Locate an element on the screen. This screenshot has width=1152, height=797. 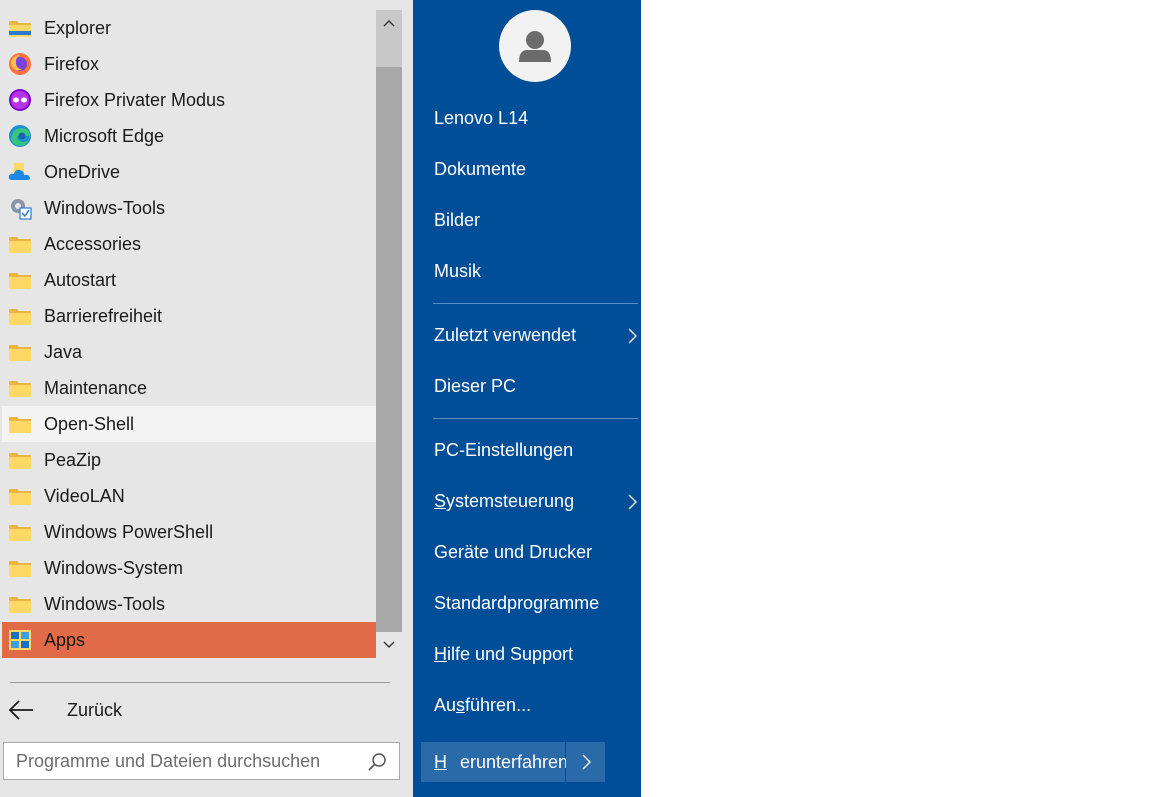
program-list-item-label: Windows-System is located at coordinates (114, 567).